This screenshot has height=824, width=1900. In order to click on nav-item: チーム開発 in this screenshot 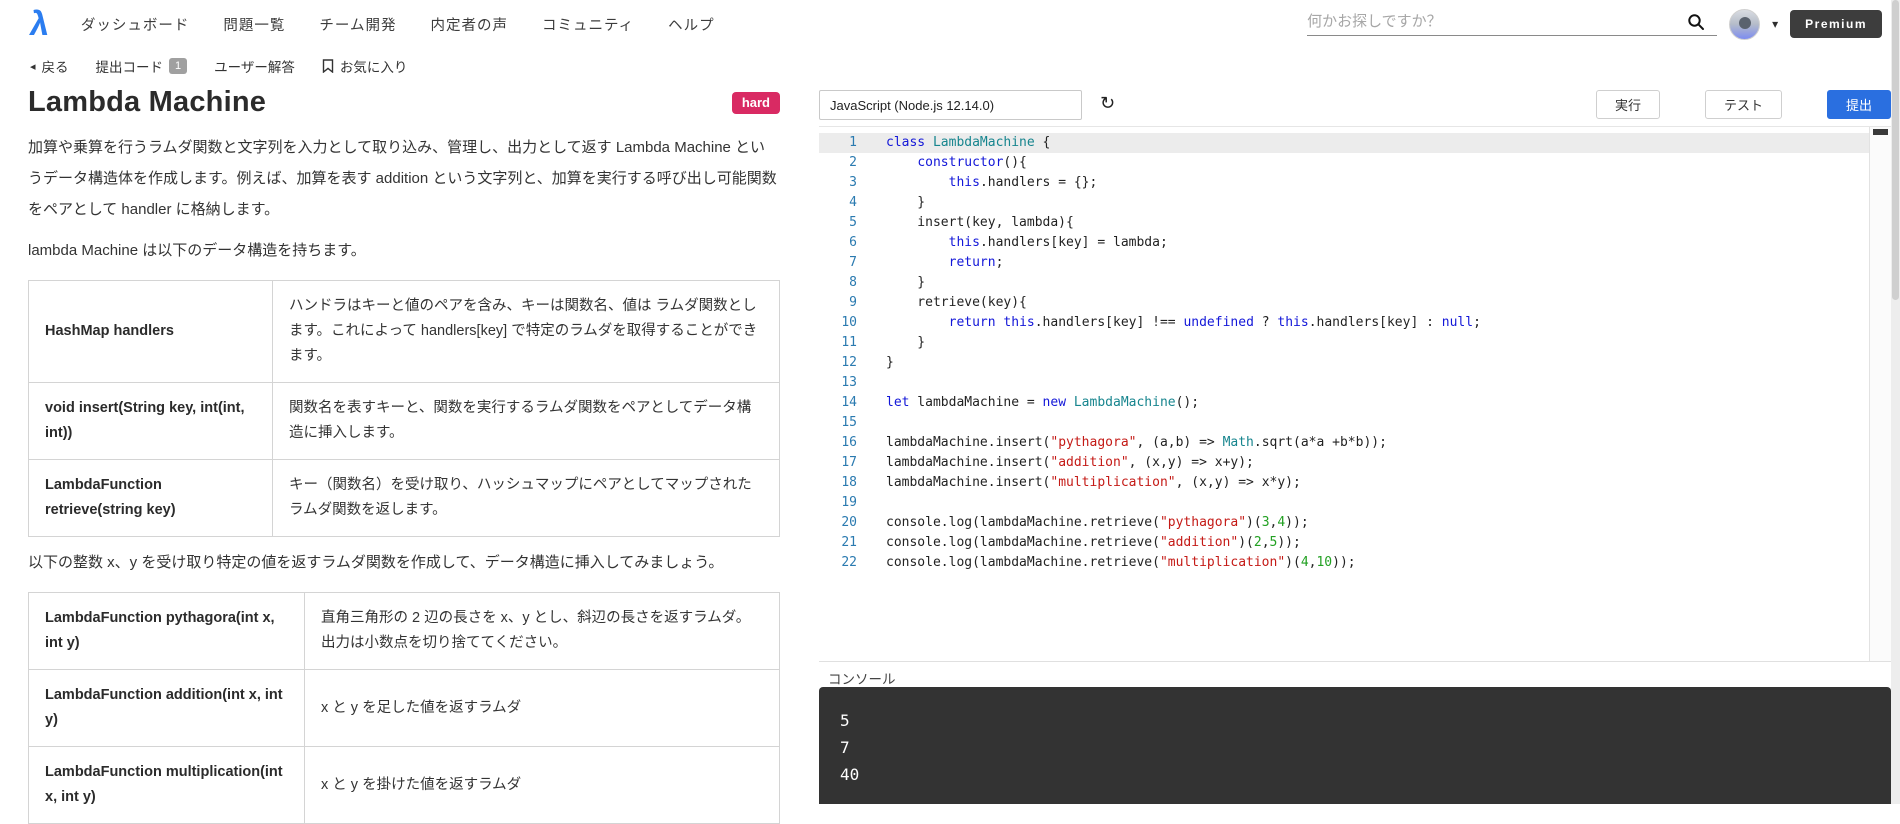, I will do `click(357, 24)`.